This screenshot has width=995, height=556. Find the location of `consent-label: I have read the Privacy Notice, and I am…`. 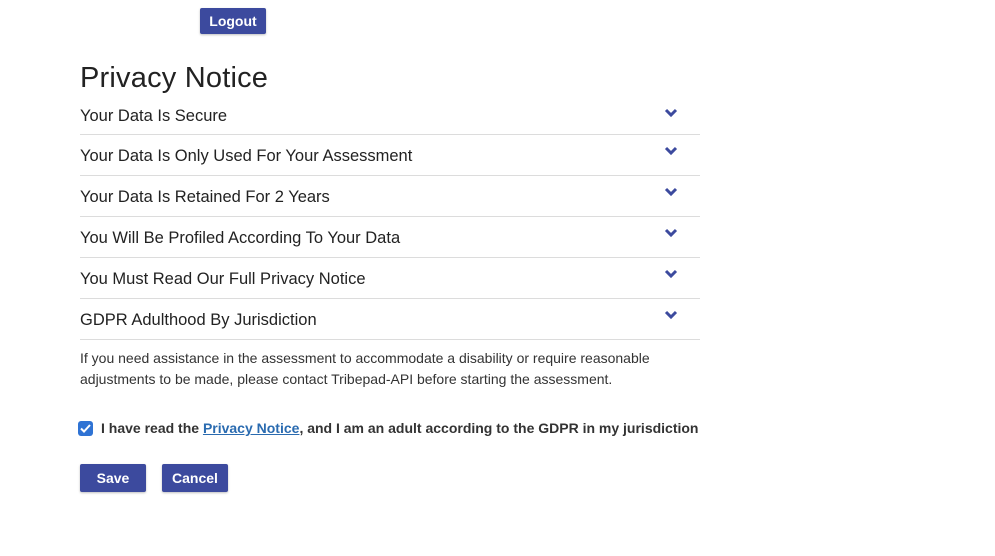

consent-label: I have read the Privacy Notice, and I am… is located at coordinates (400, 428).